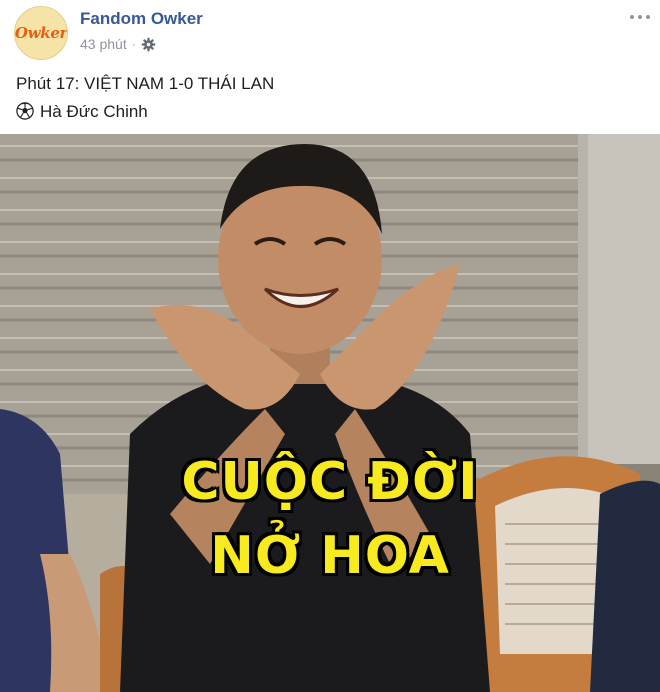  Describe the element at coordinates (330, 556) in the screenshot. I see `meme-caption-line2: NỞ HOA` at that location.